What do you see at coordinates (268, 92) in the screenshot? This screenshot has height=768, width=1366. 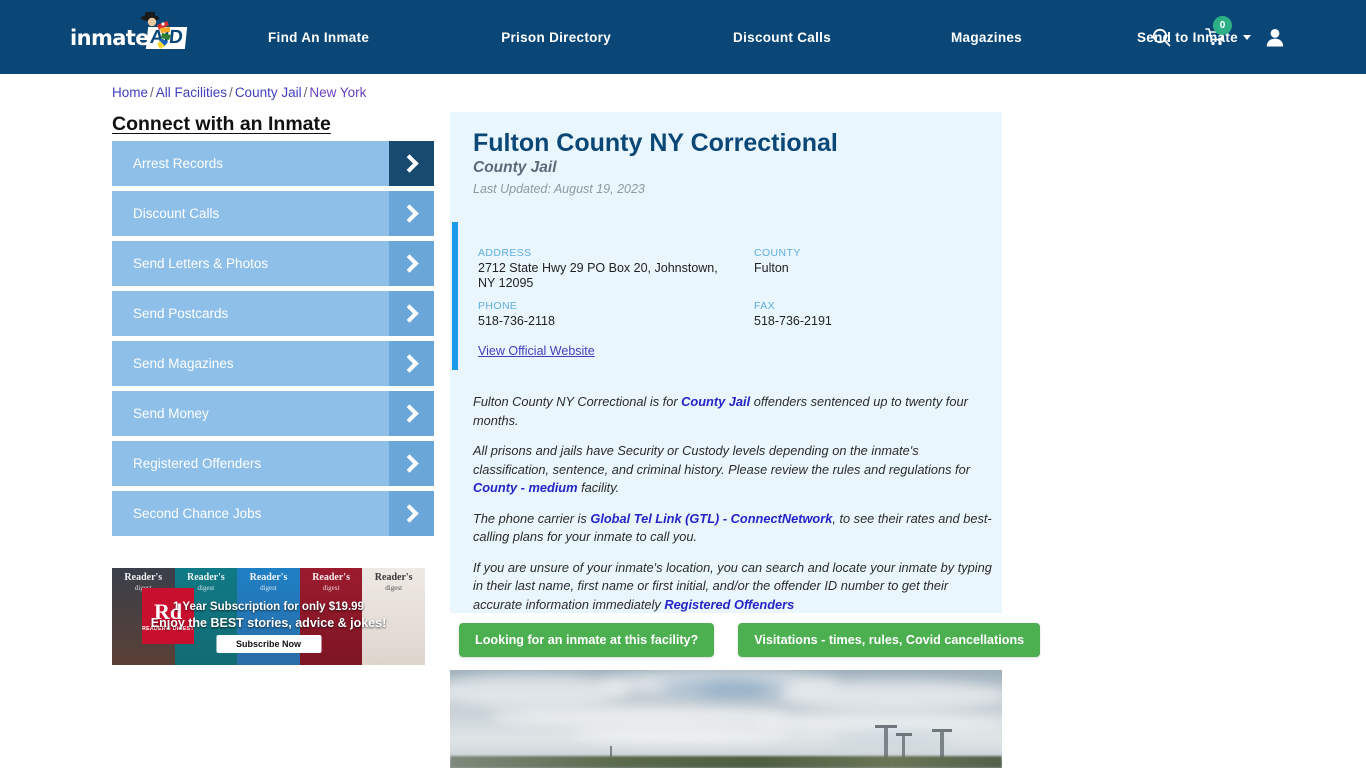 I see `breadcrumb-item-county-jail: County Jail` at bounding box center [268, 92].